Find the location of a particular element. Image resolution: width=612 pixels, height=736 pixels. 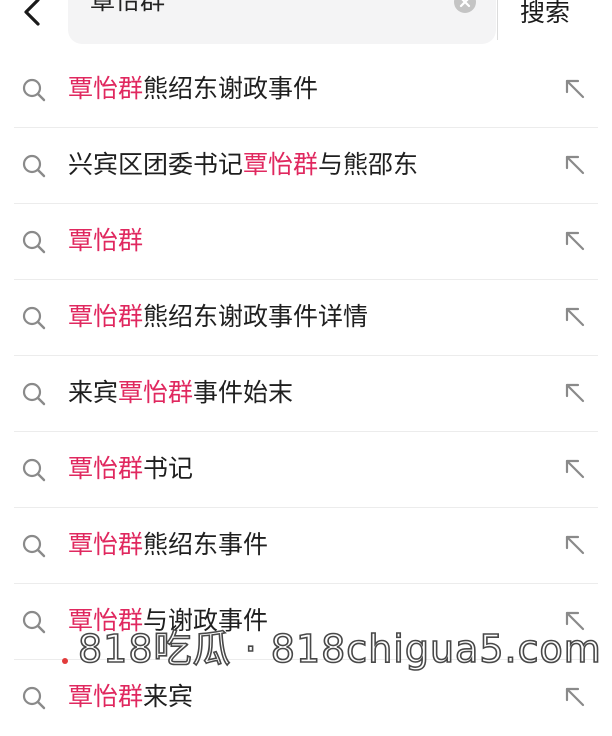

suggestion-item: 兴宾区团委书记覃怡群与熊邵东 is located at coordinates (306, 166).